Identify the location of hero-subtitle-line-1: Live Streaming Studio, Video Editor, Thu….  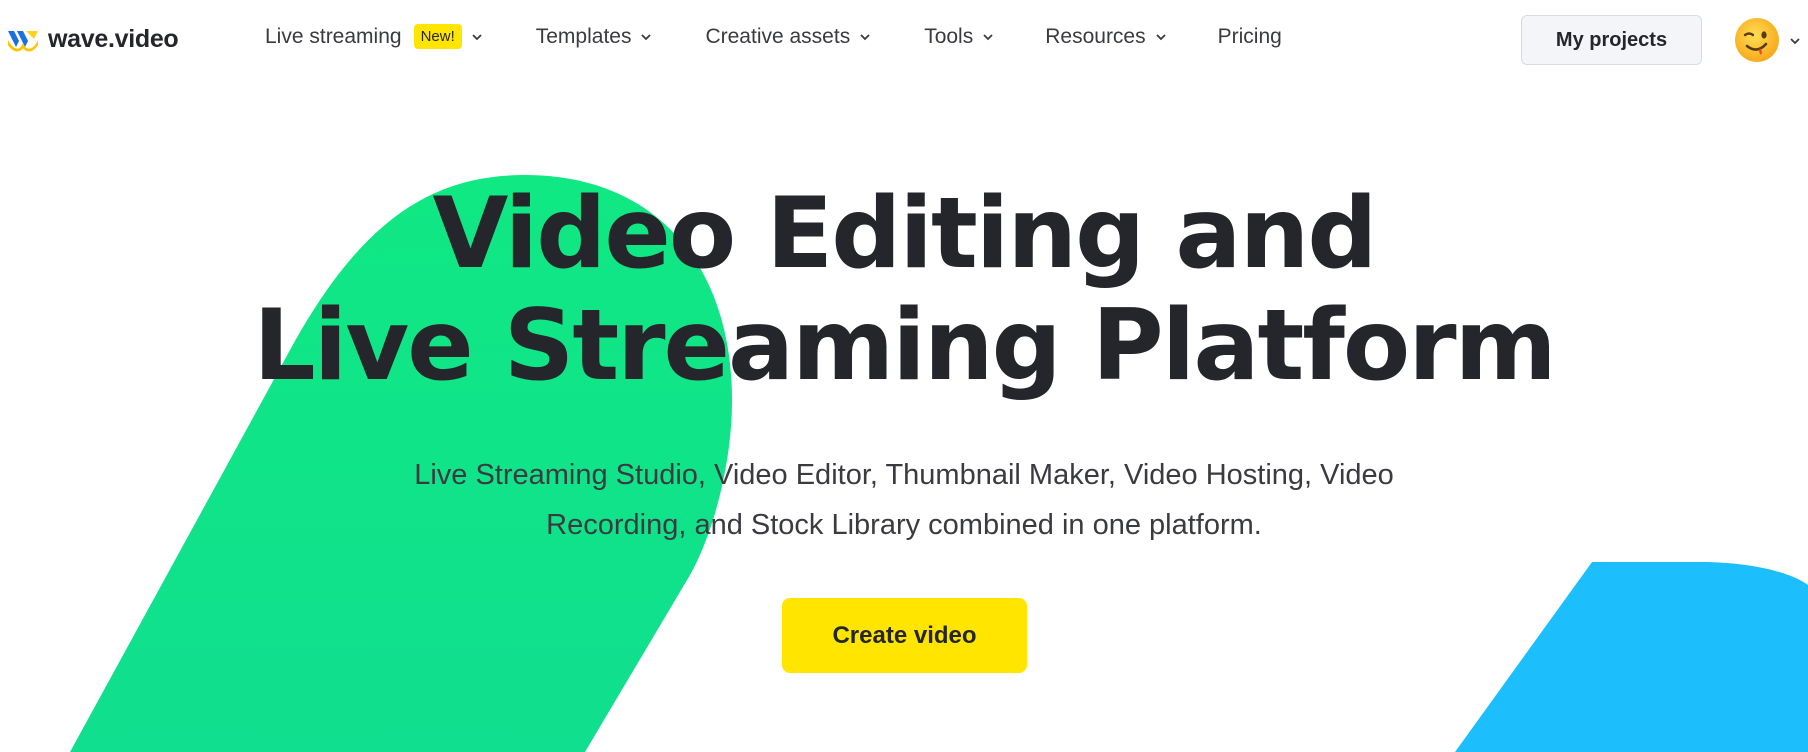
(904, 475).